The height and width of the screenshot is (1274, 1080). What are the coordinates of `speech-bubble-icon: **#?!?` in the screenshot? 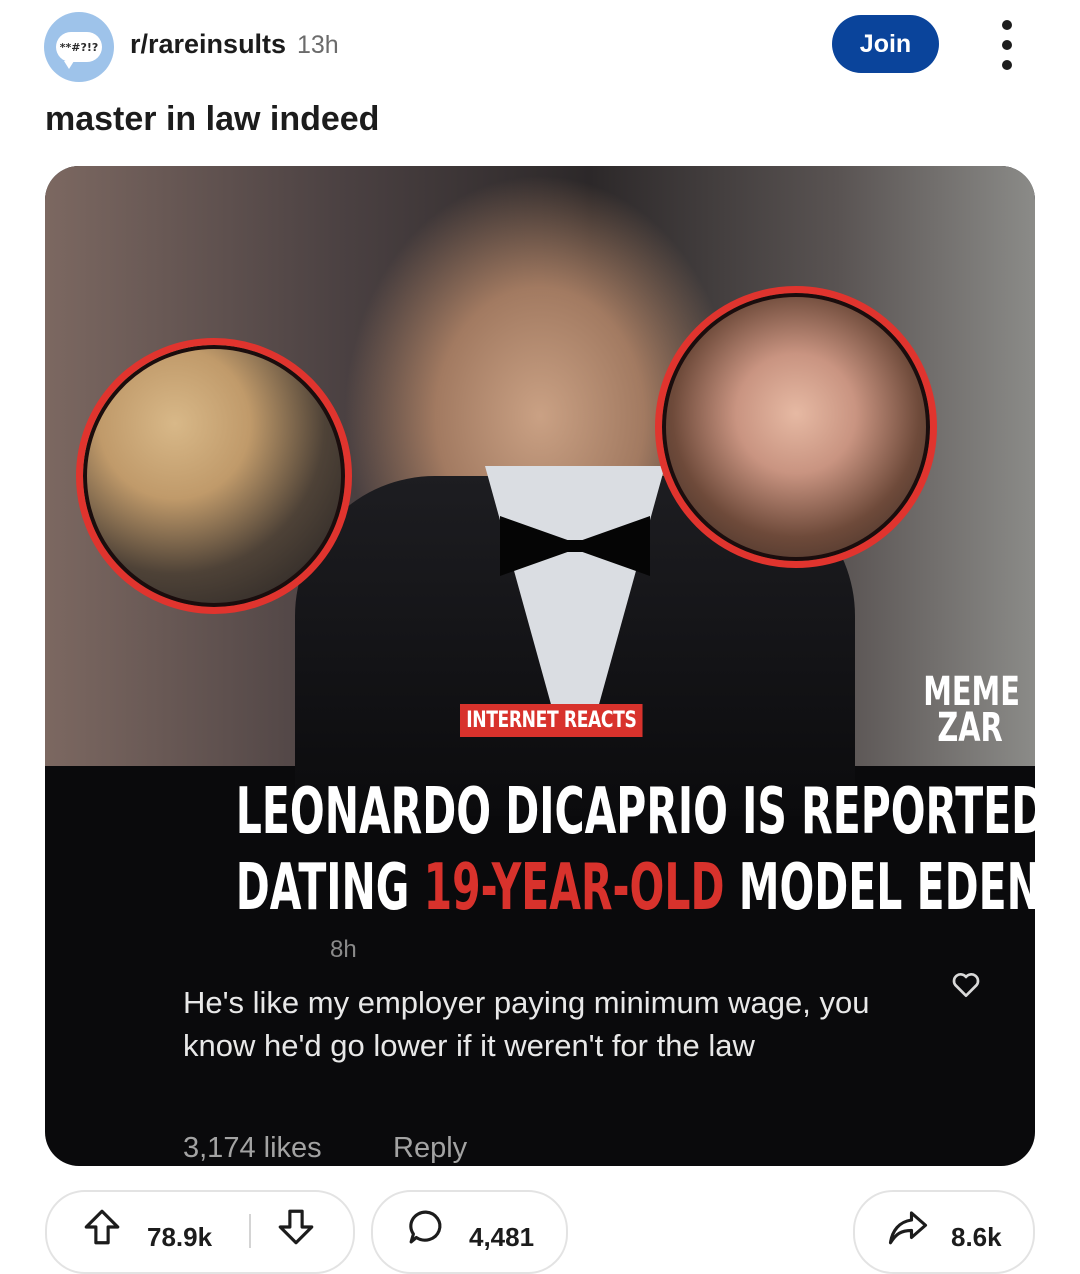 It's located at (79, 50).